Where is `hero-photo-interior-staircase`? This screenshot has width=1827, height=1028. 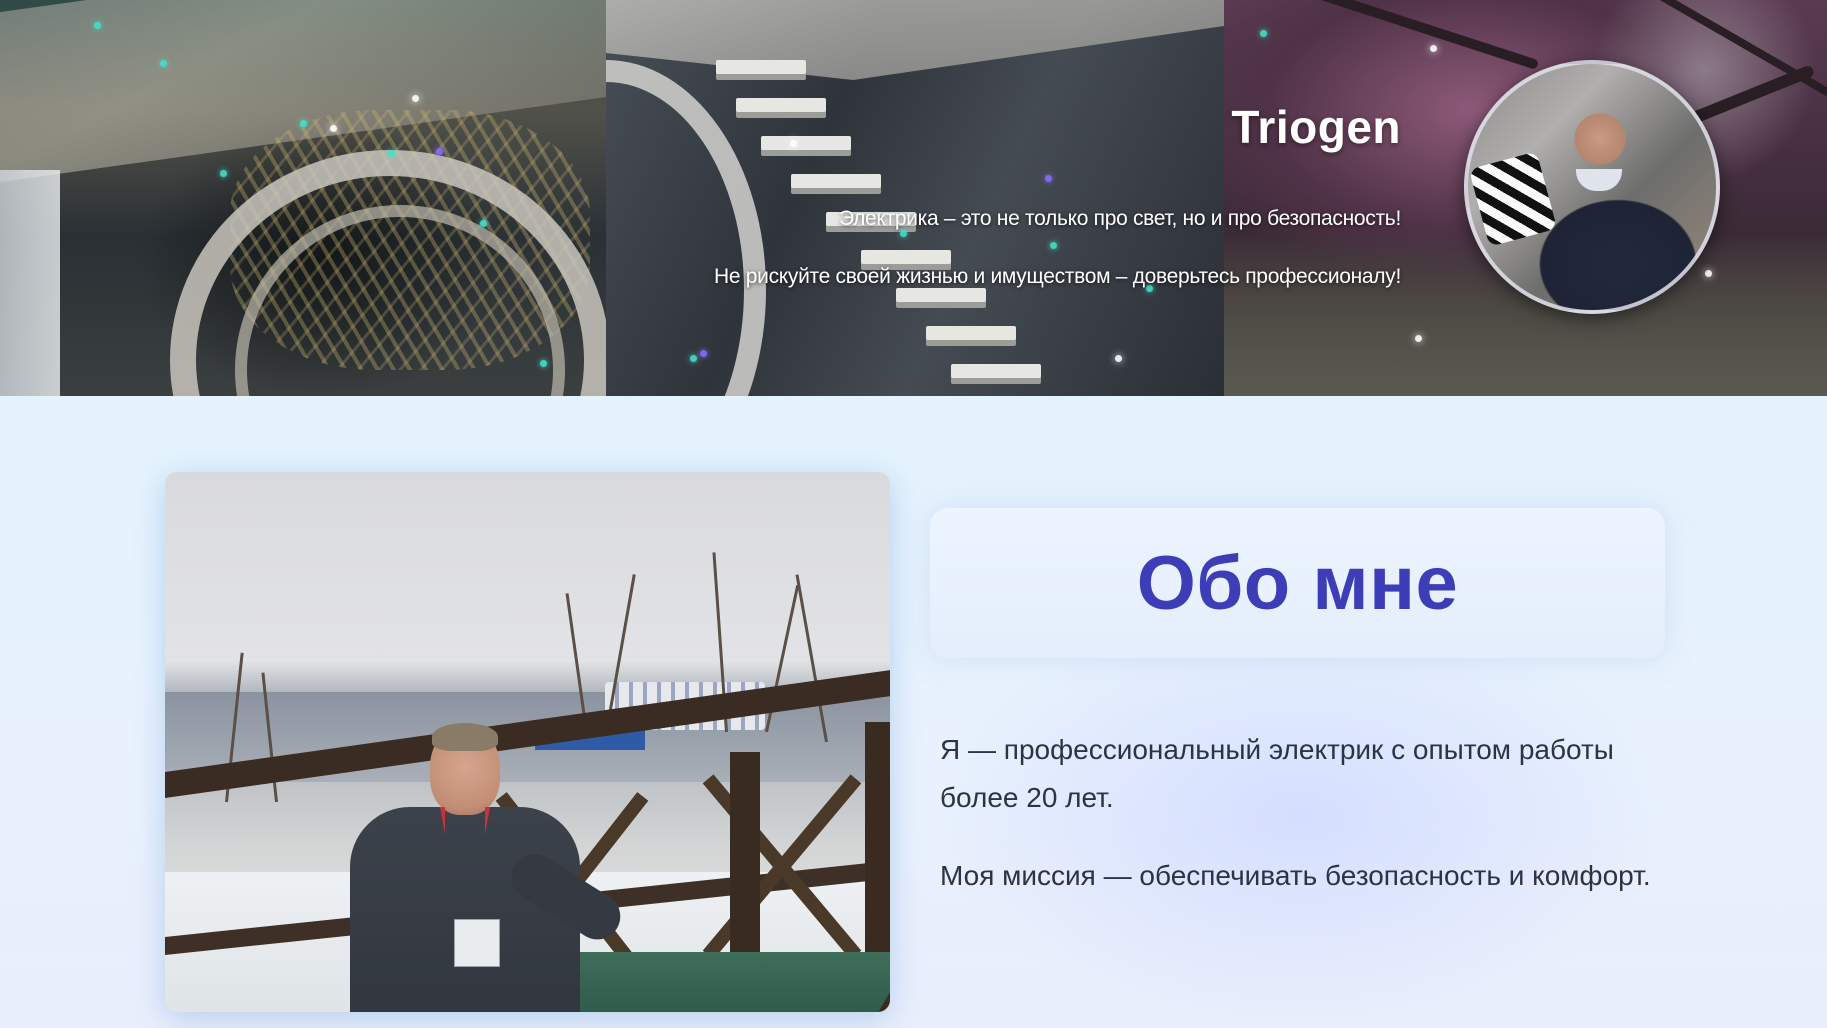
hero-photo-interior-staircase is located at coordinates (915, 198).